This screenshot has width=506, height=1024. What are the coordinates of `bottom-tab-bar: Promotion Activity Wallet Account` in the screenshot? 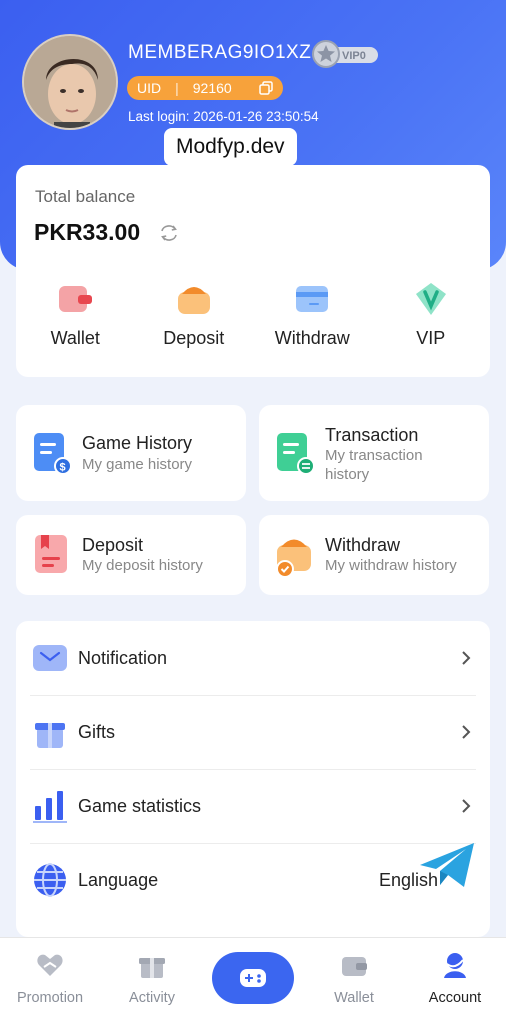 It's located at (253, 980).